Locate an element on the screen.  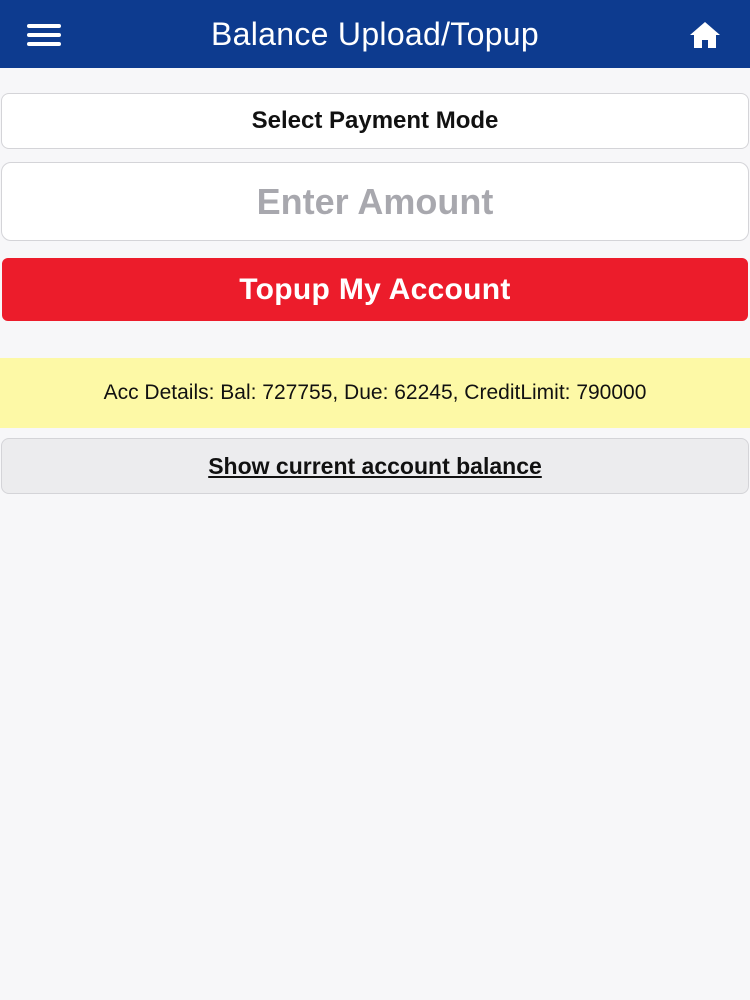
home-icon is located at coordinates (705, 35).